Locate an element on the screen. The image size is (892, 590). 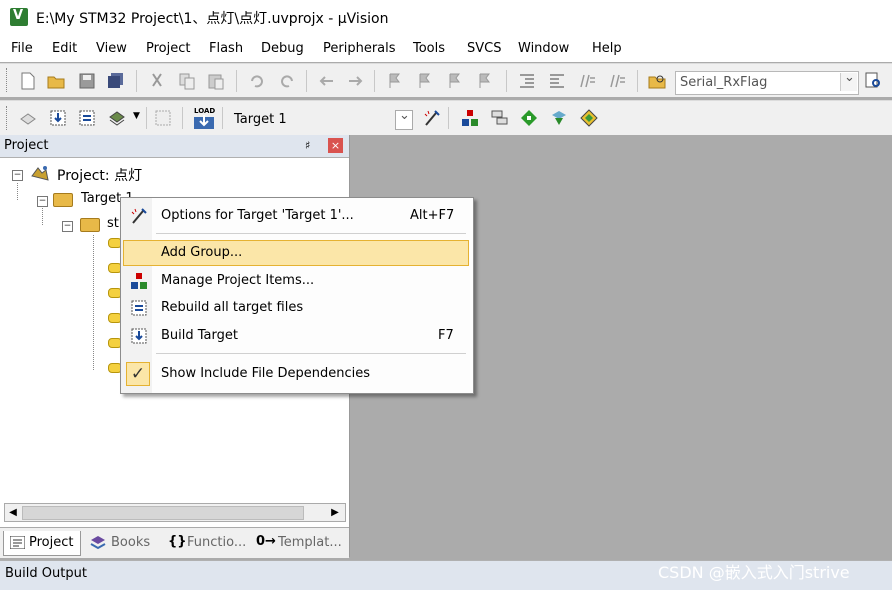
menu-item-label: Build Target is located at coordinates (199, 335).